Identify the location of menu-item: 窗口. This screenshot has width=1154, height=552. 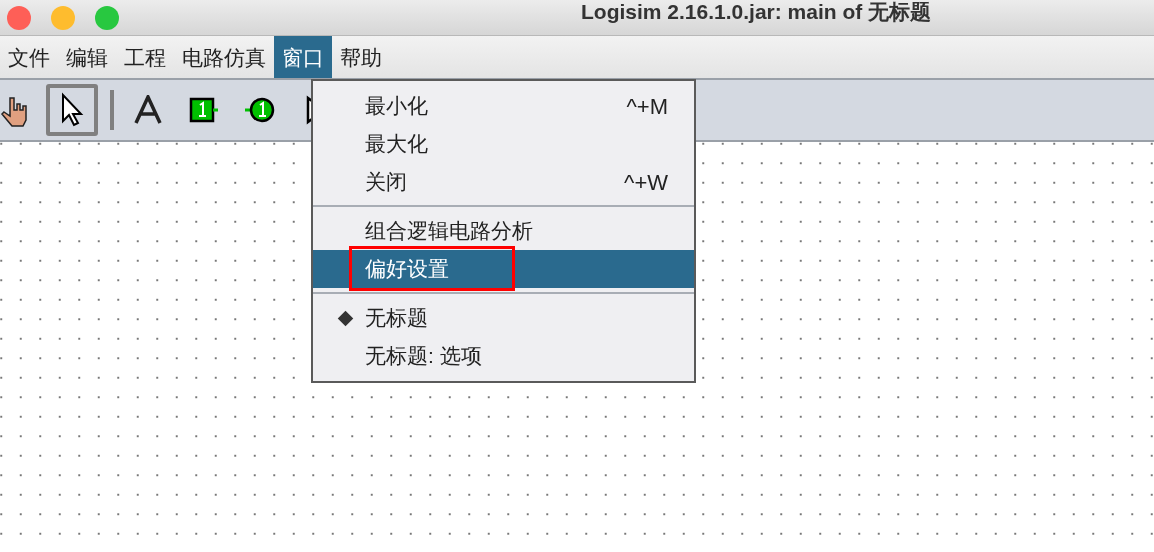
(303, 57).